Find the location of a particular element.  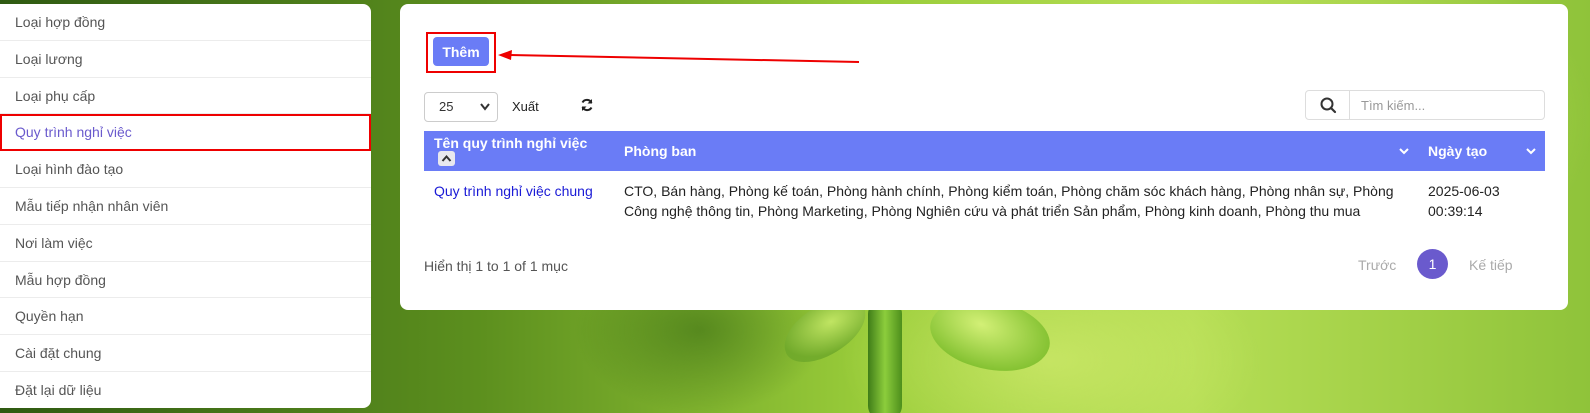

search-box is located at coordinates (1425, 105).